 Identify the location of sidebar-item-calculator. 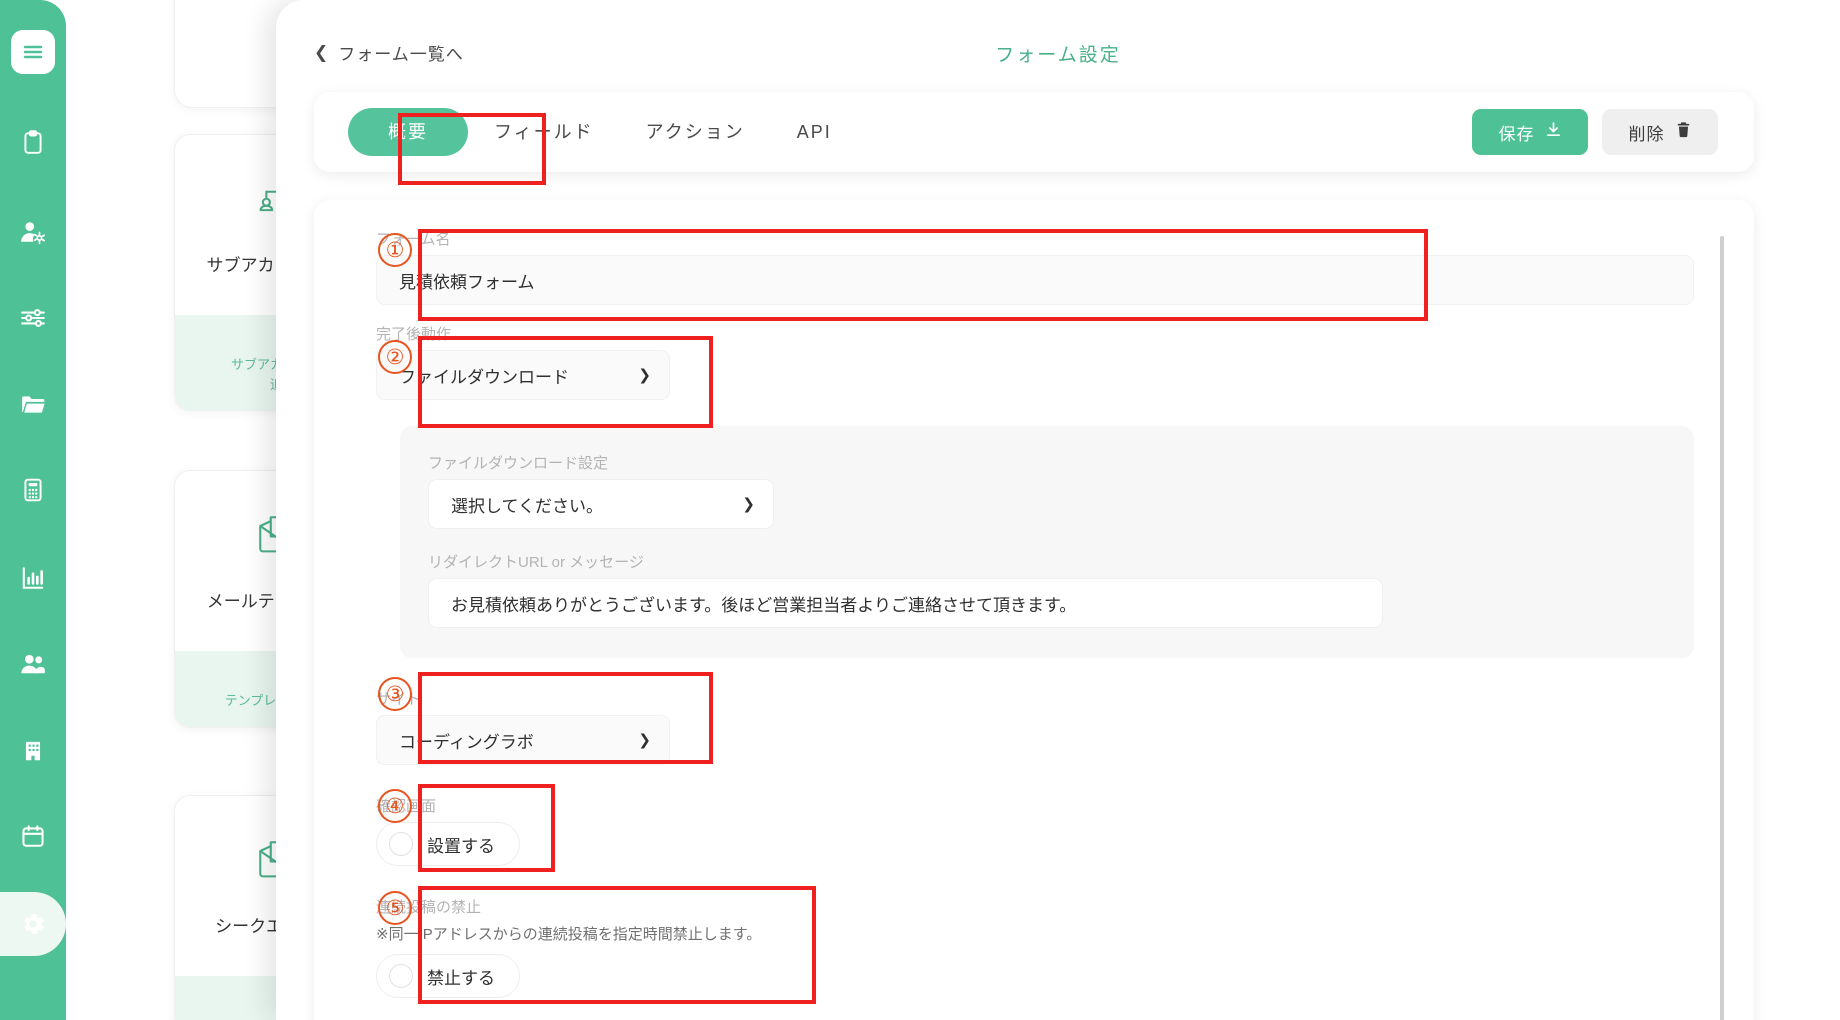
(33, 490).